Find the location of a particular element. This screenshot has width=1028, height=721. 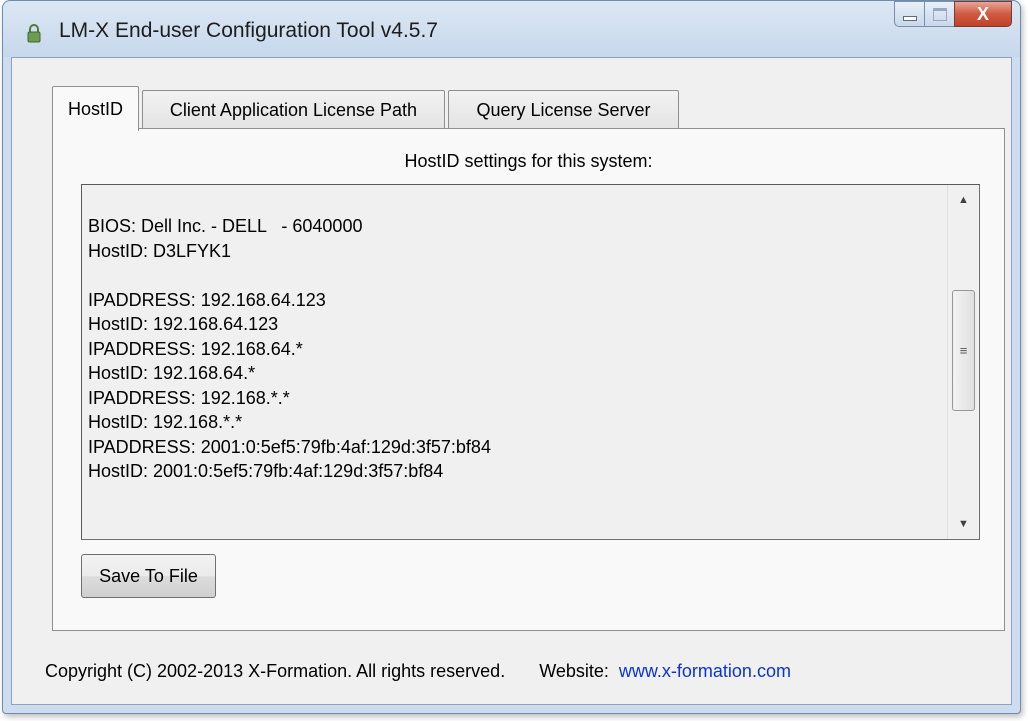

tab-label: Client Application License Path is located at coordinates (293, 109).